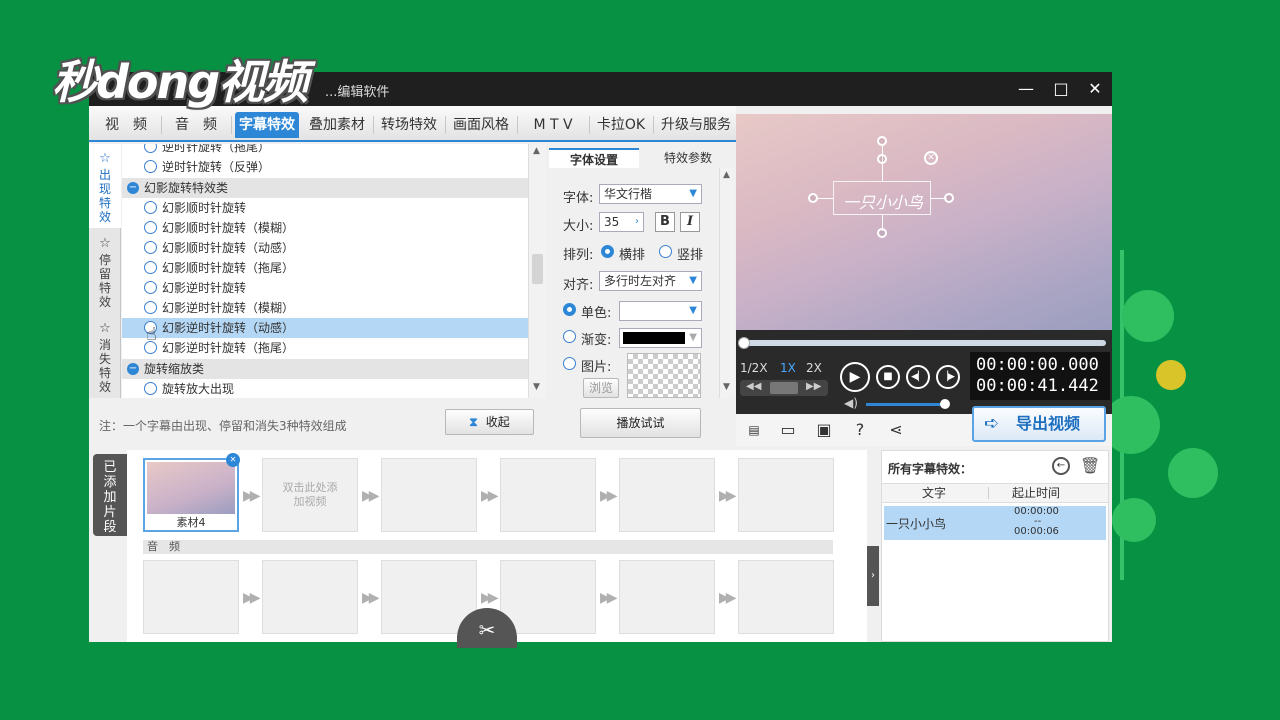 The height and width of the screenshot is (720, 1280). What do you see at coordinates (569, 363) in the screenshot?
I see `image-radio` at bounding box center [569, 363].